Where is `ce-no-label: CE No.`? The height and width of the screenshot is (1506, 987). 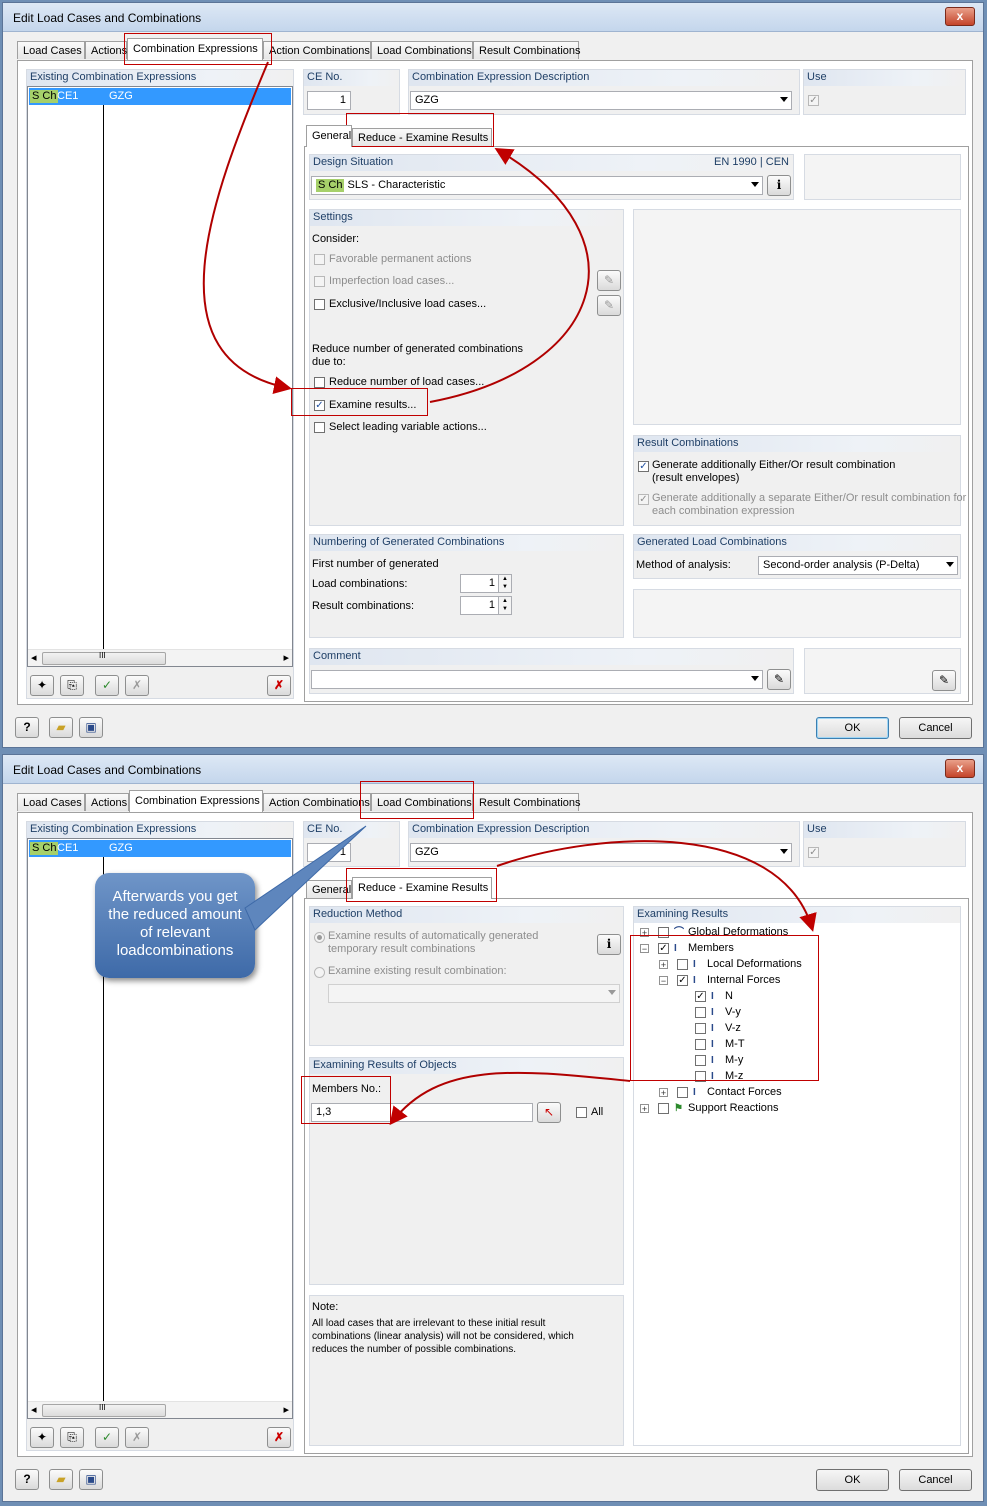
ce-no-label: CE No. is located at coordinates (351, 78).